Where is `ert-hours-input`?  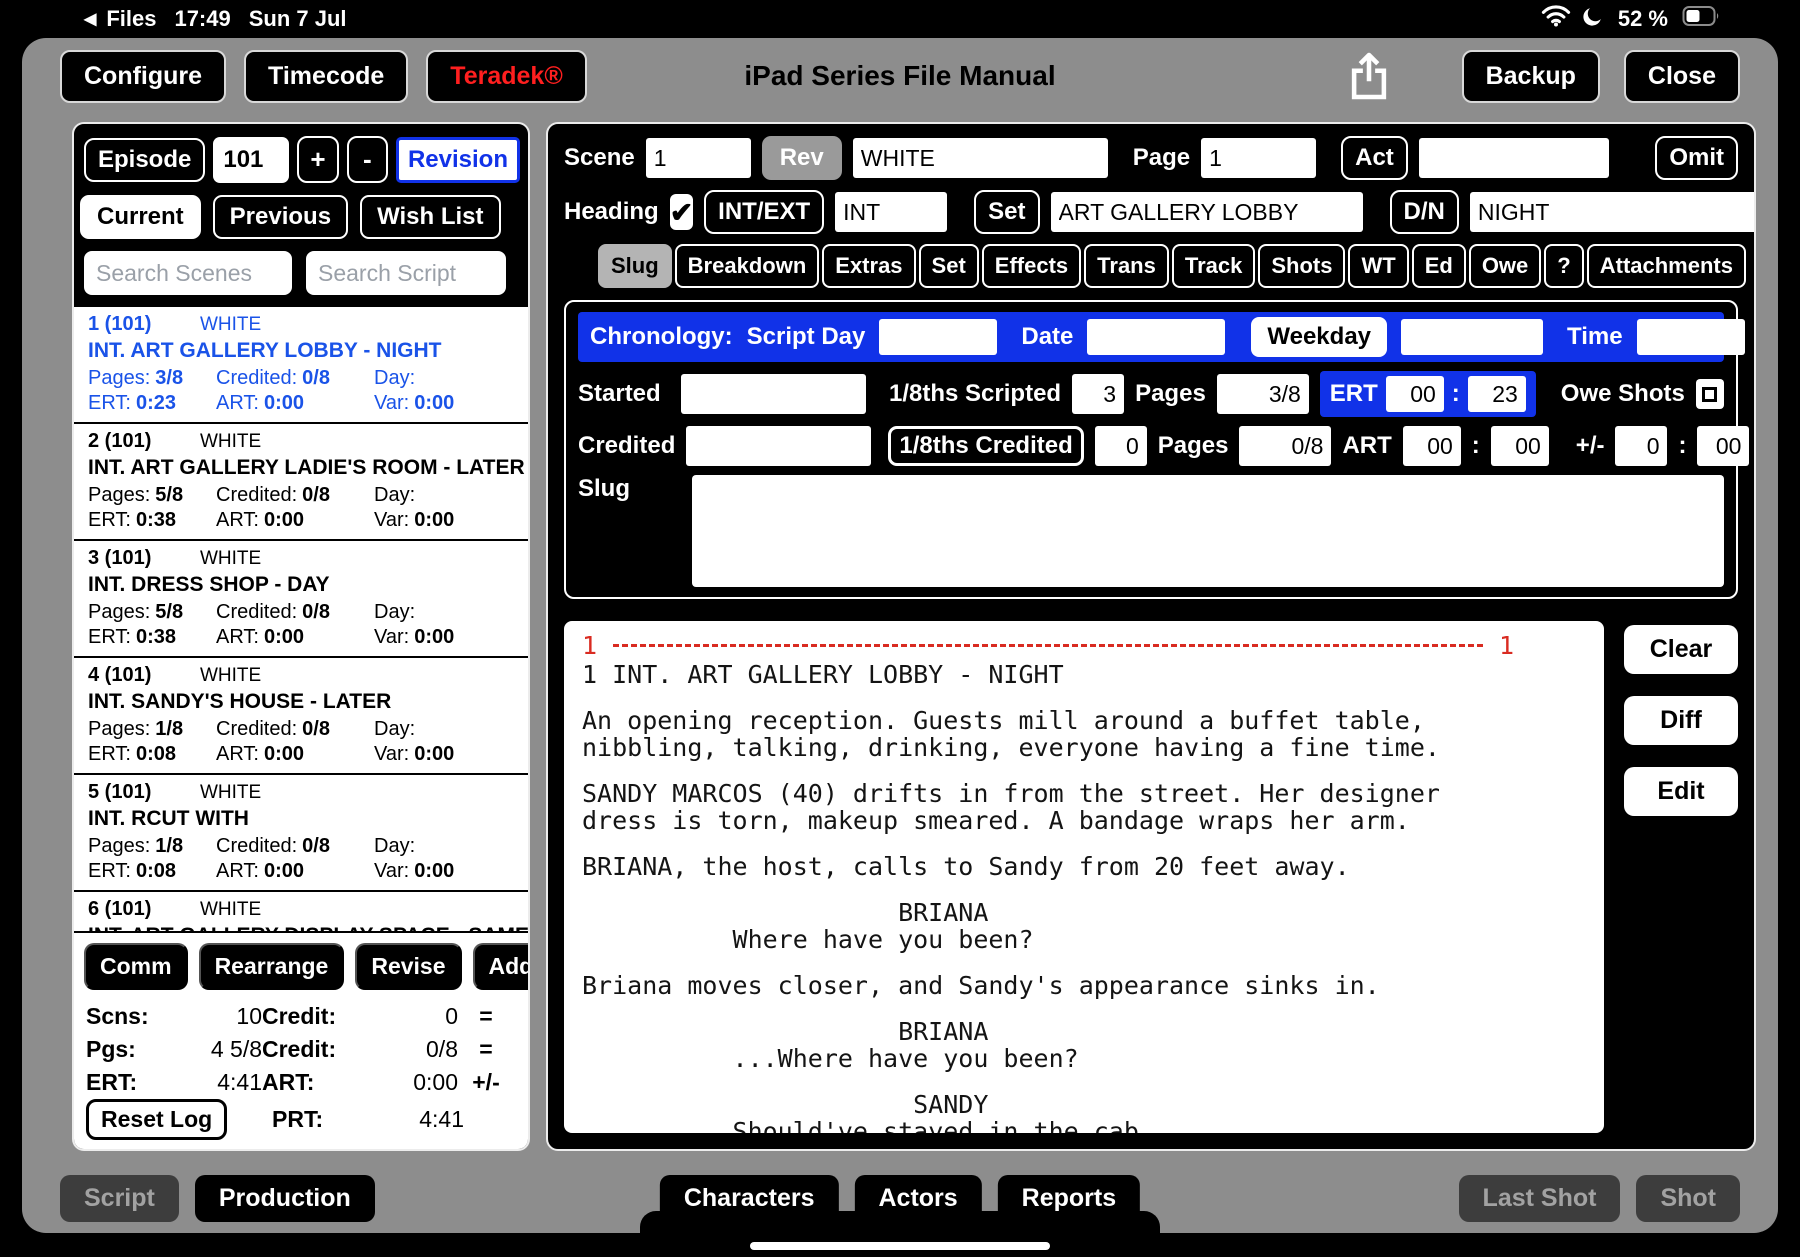 ert-hours-input is located at coordinates (1414, 394).